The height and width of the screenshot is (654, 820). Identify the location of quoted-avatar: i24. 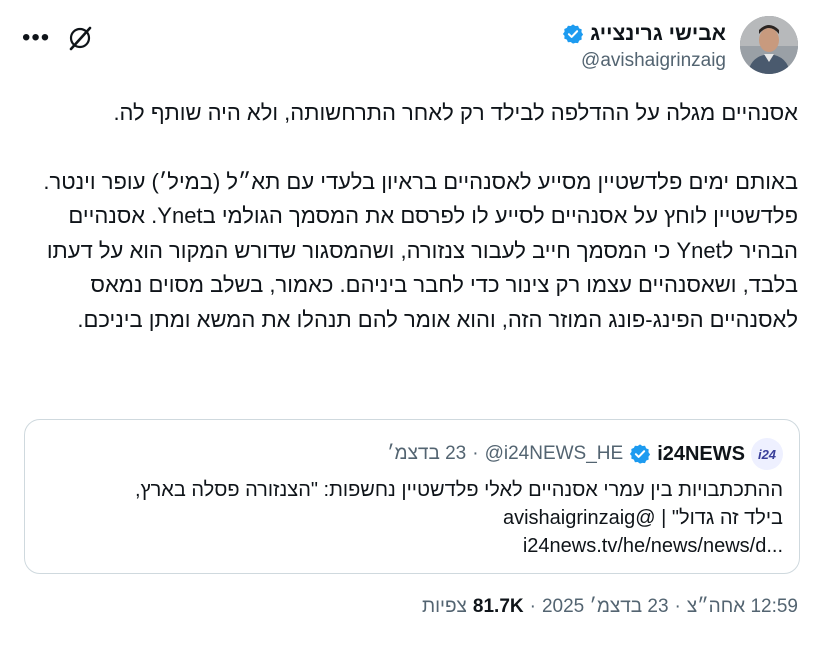
(767, 454).